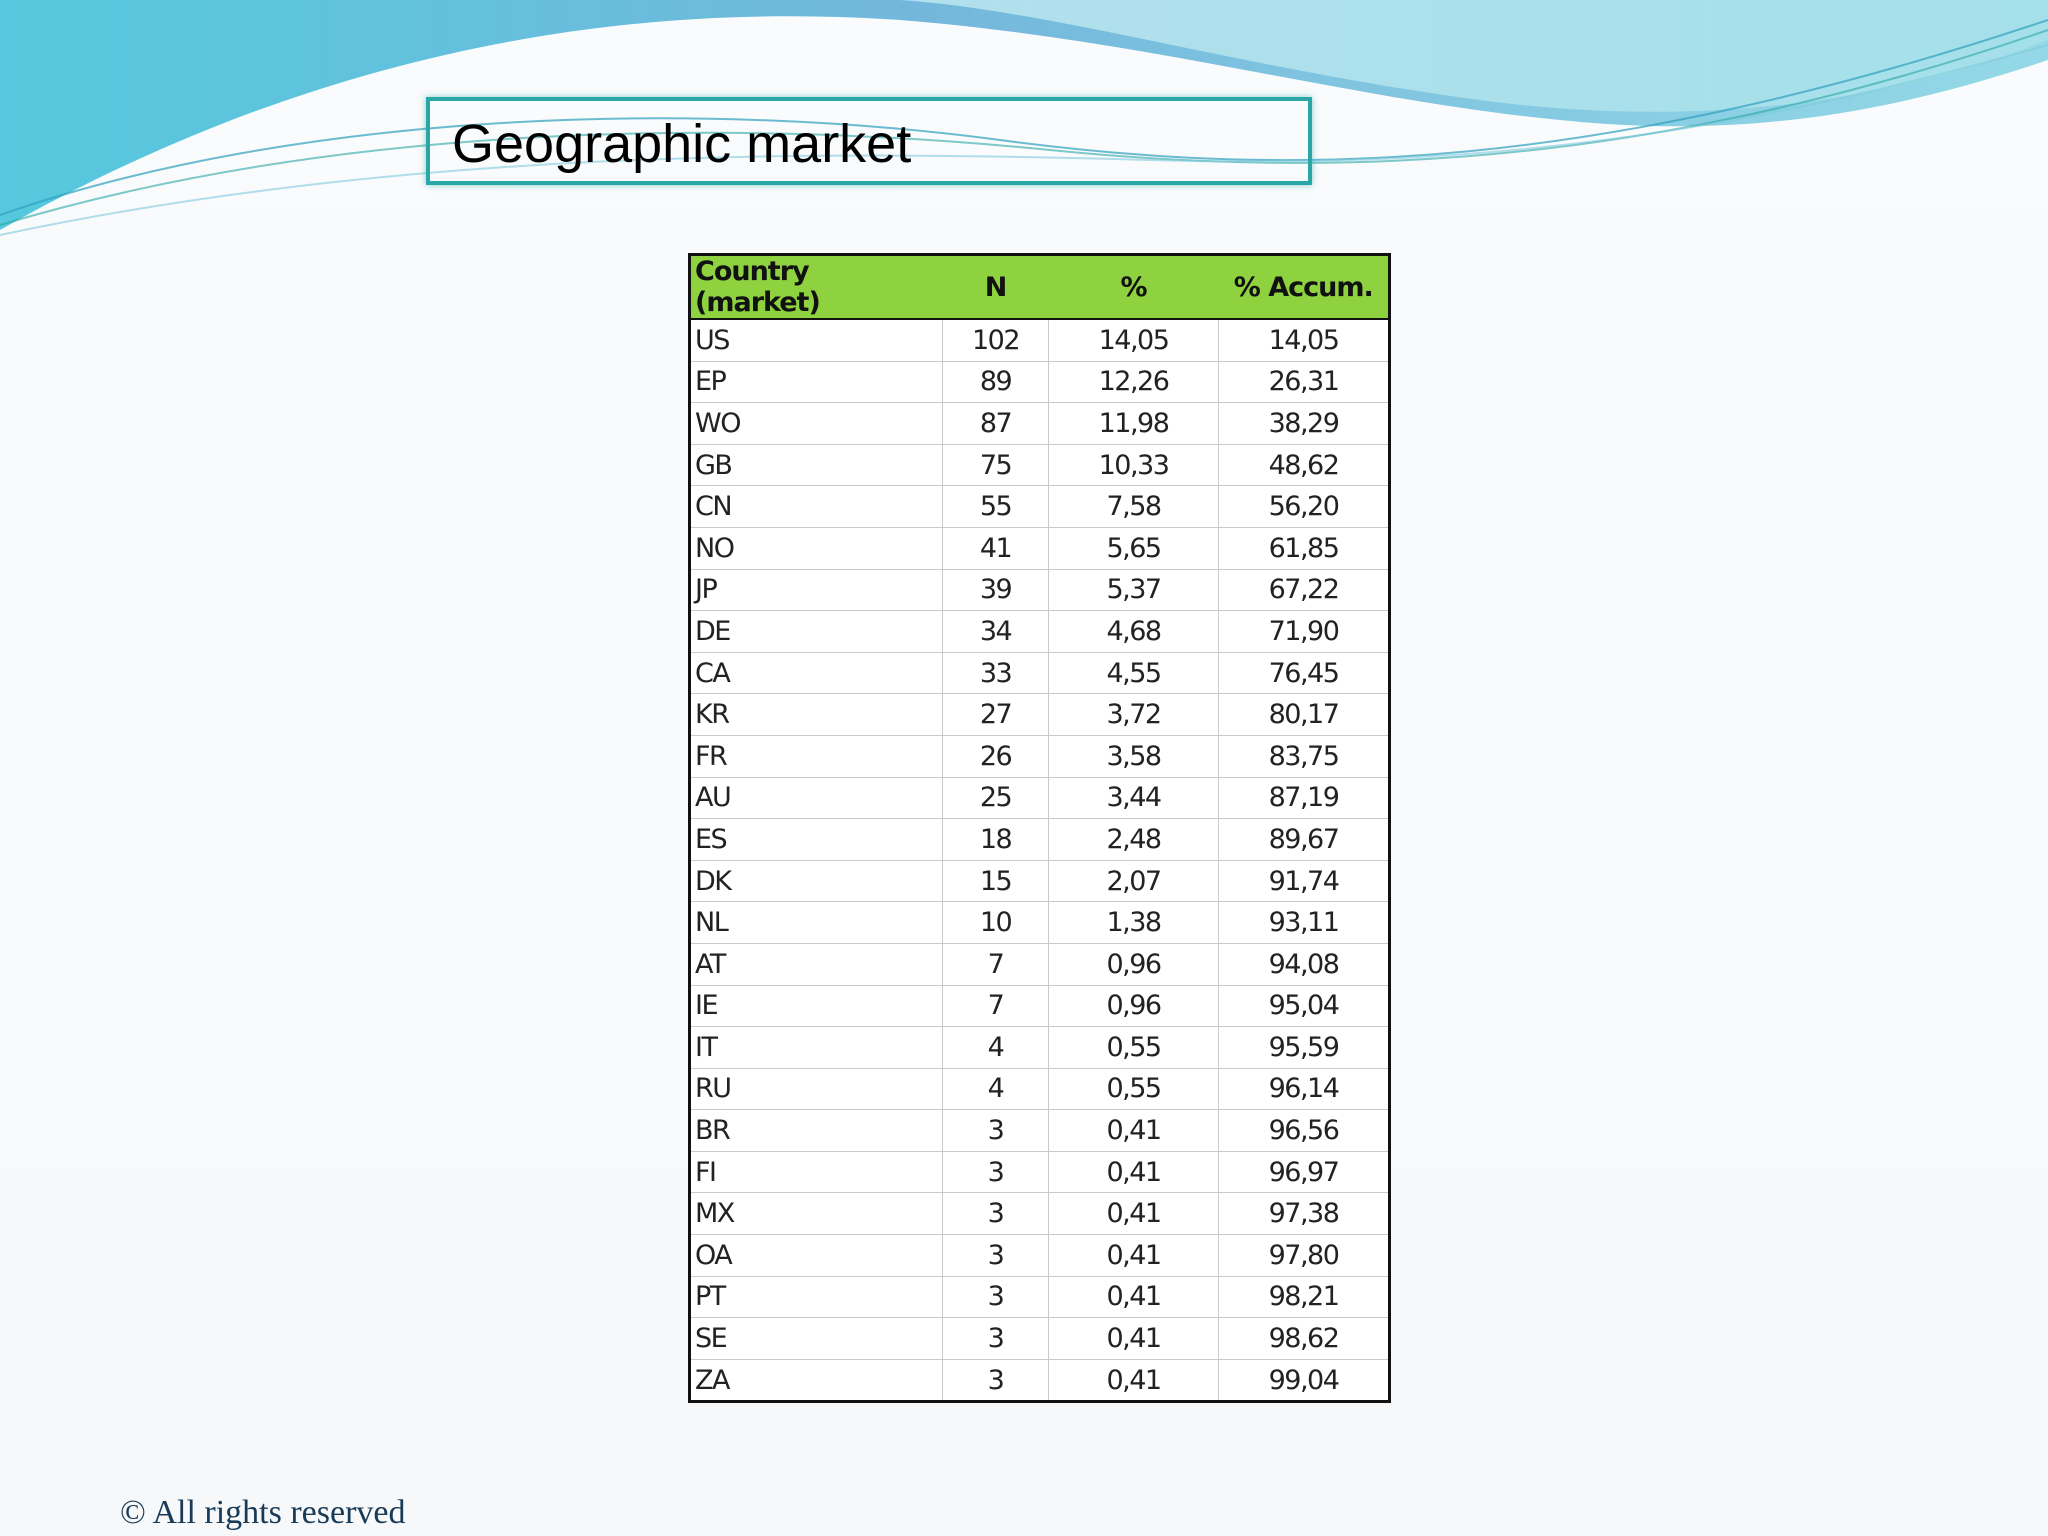 The image size is (2048, 1536). I want to click on cell-country: OA, so click(816, 1255).